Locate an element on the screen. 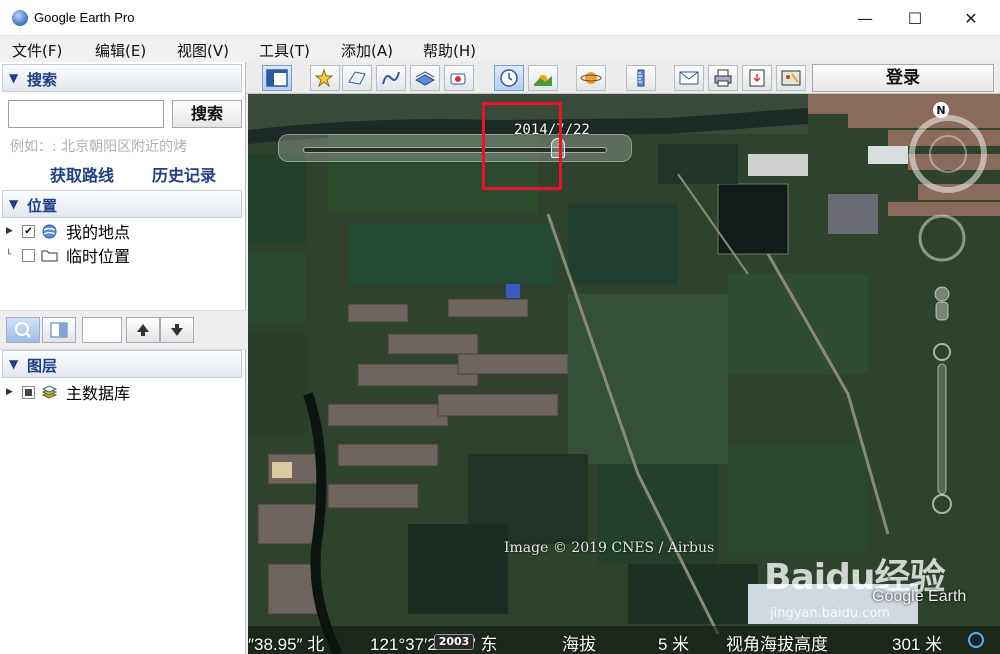 This screenshot has height=654, width=1000. title-bar: Google Earth Pro — ☐ ✕ is located at coordinates (500, 18).